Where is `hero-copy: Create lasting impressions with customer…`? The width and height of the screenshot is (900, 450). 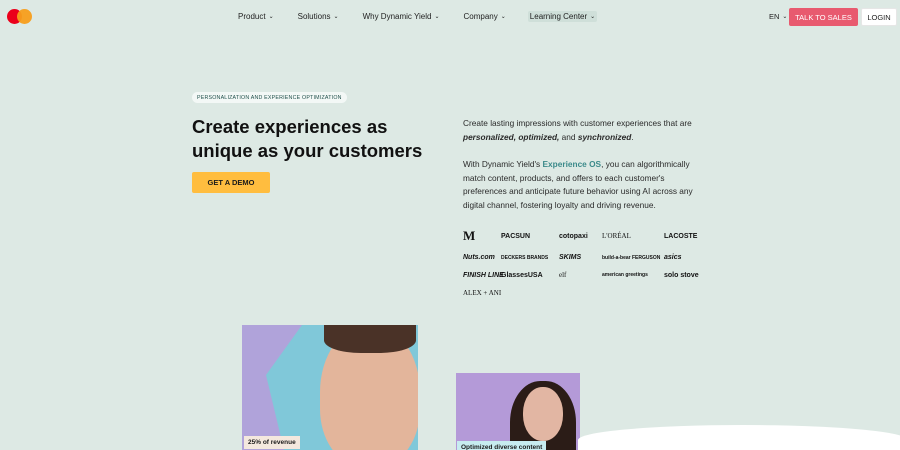
hero-copy: Create lasting impressions with customer… is located at coordinates (585, 172).